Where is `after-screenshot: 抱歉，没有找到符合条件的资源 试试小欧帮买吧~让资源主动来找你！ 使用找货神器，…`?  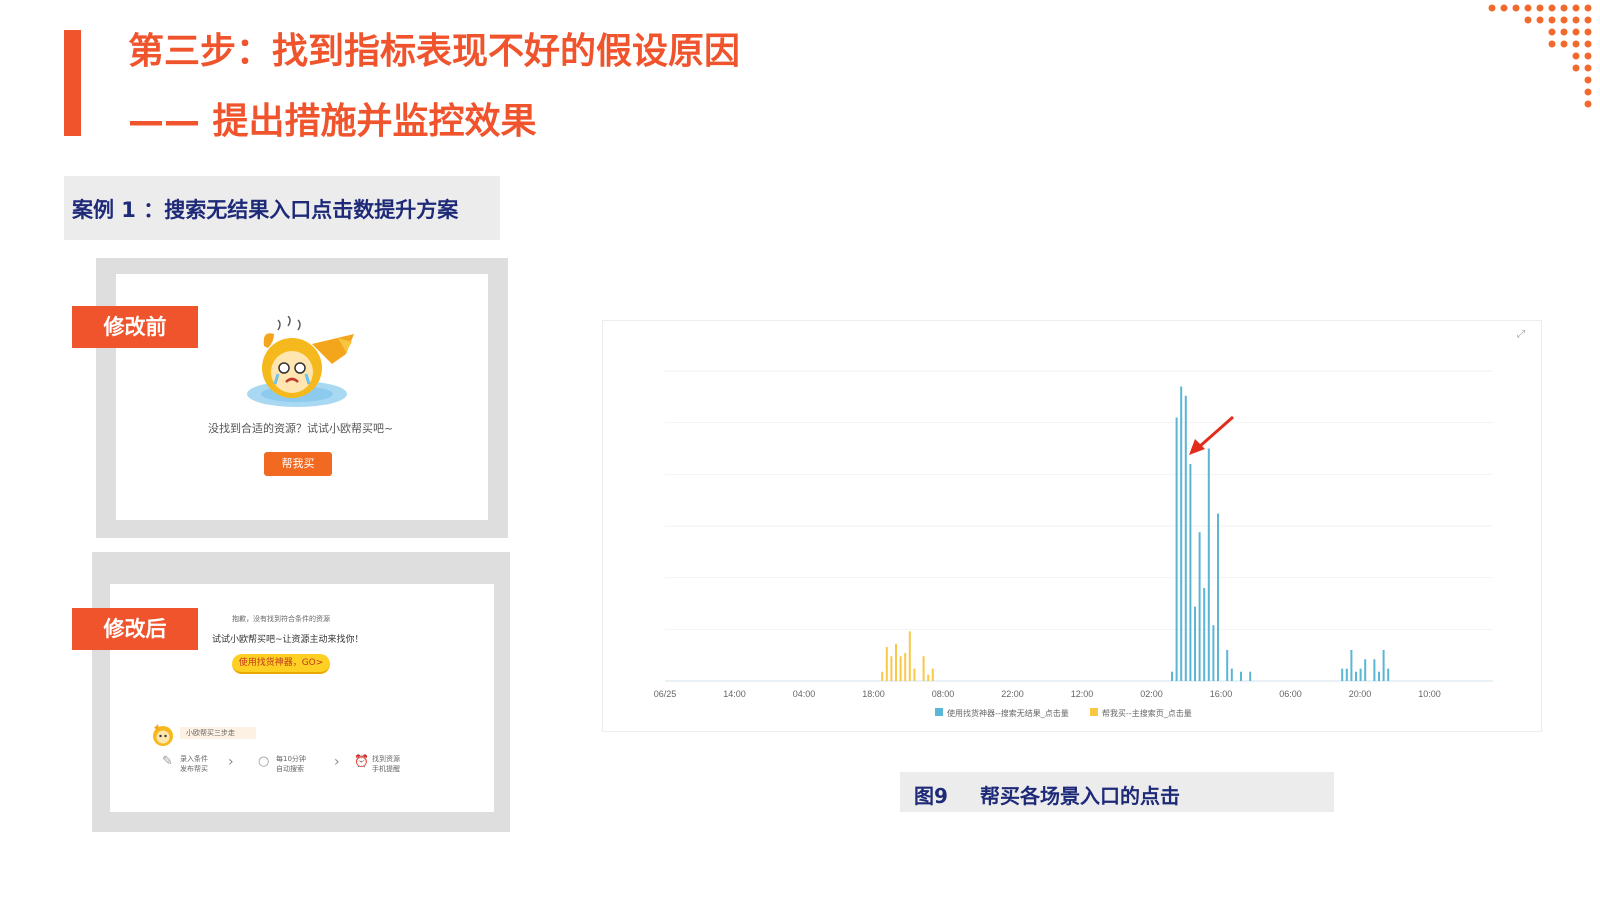
after-screenshot: 抱歉，没有找到符合条件的资源 试试小欧帮买吧~让资源主动来找你！ 使用找货神器，… is located at coordinates (301, 692).